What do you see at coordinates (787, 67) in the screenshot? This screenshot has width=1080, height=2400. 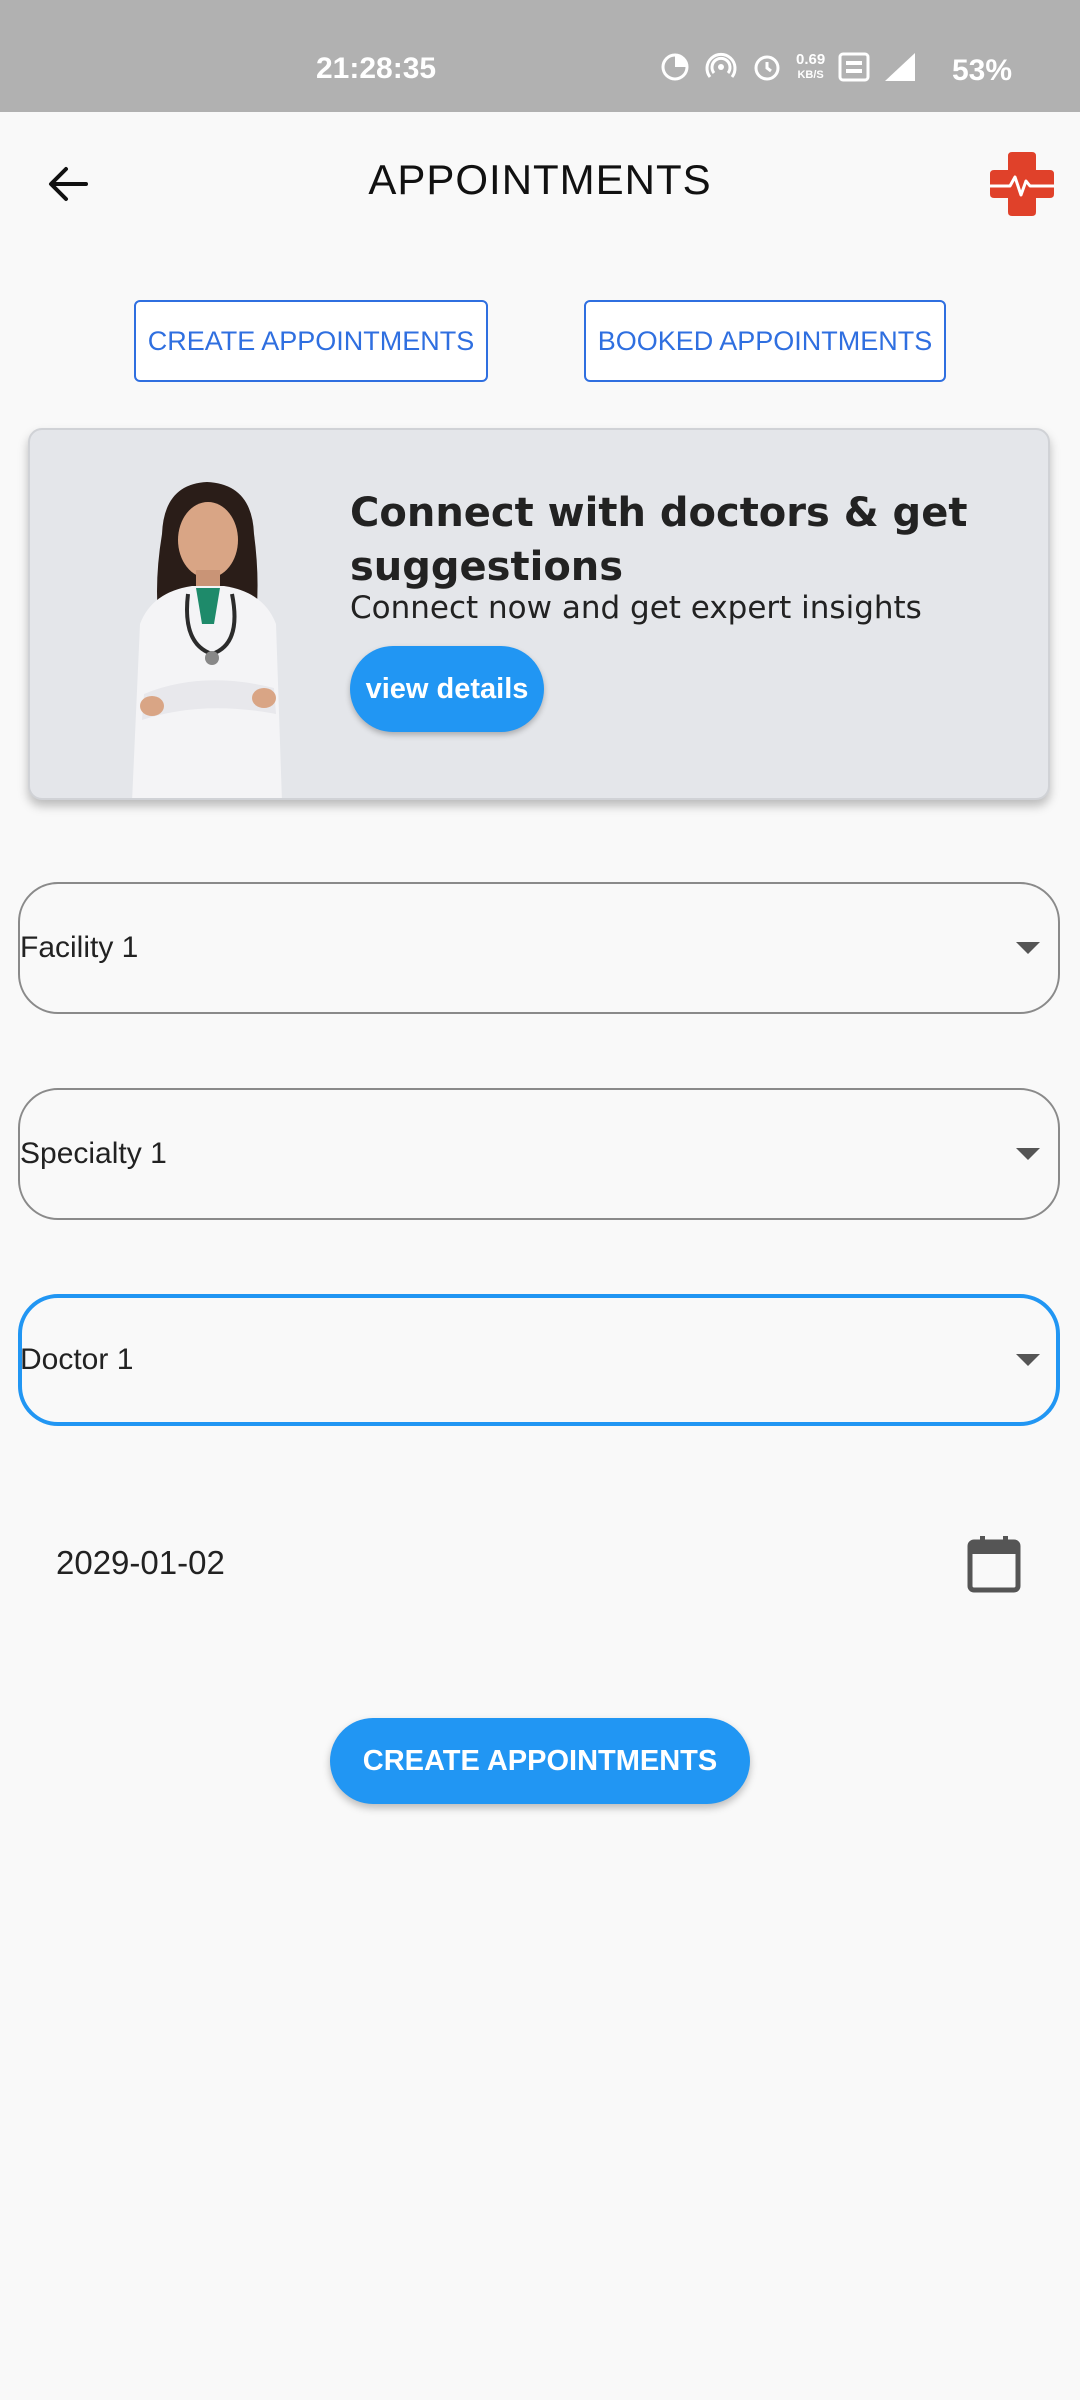 I see `status-icons: 0.69 KB/S` at bounding box center [787, 67].